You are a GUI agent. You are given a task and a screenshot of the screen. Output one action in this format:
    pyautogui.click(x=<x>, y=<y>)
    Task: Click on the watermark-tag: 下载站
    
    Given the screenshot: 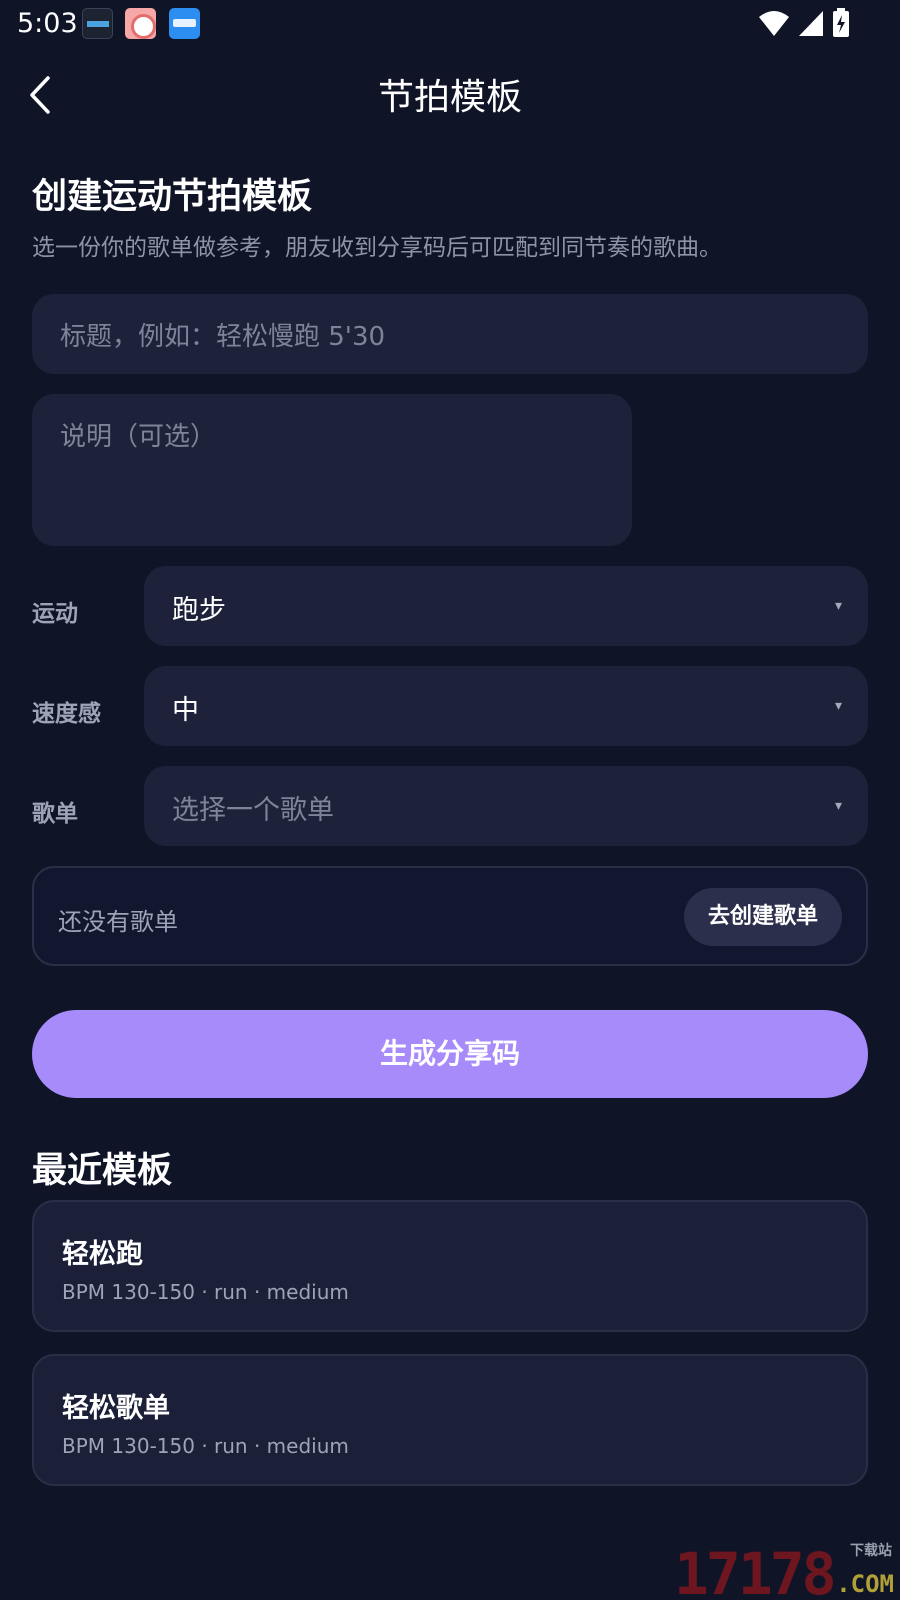 What is the action you would take?
    pyautogui.click(x=871, y=1551)
    